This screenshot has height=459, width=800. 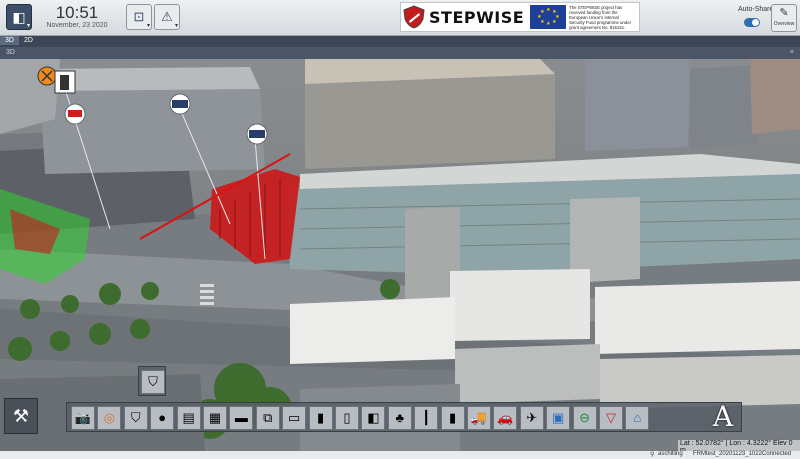 I want to click on layers-icon: ⊡, so click(x=139, y=16).